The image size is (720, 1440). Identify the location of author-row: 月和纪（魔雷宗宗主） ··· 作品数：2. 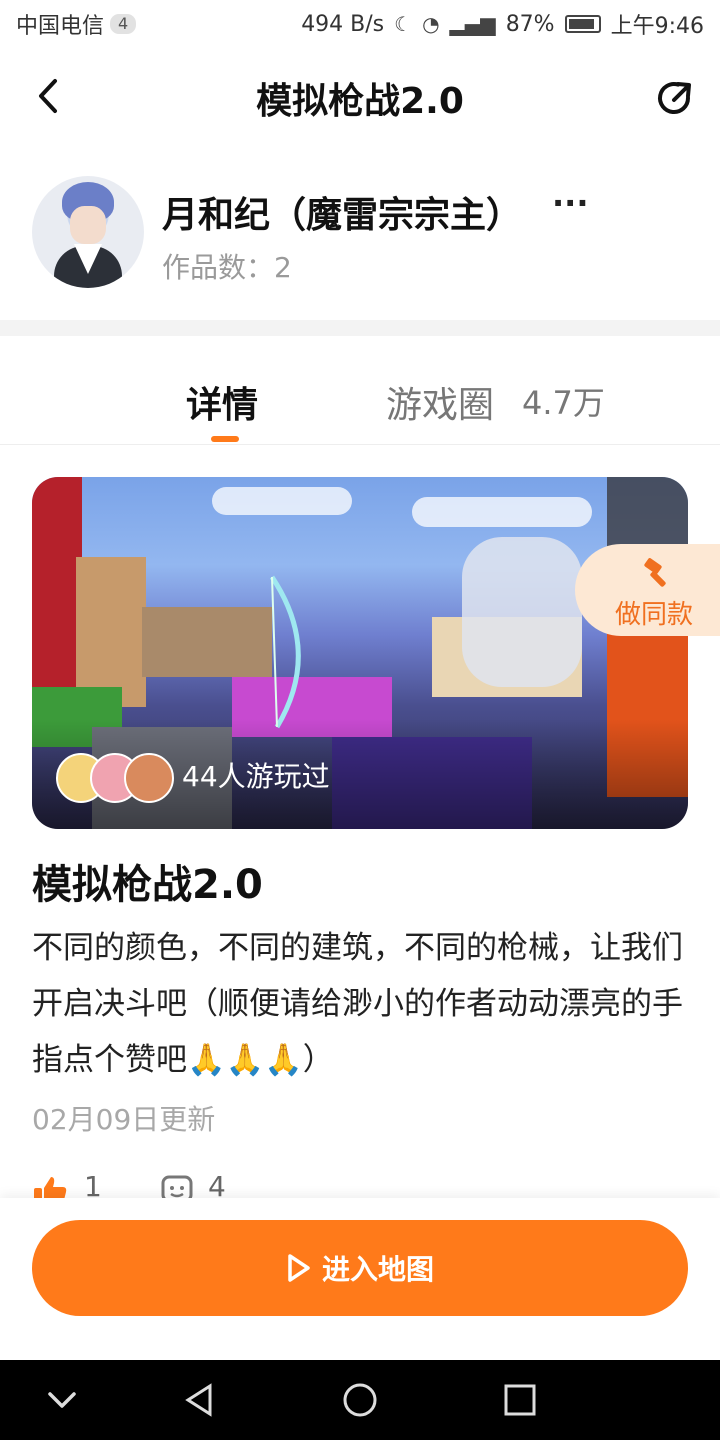
(360, 233).